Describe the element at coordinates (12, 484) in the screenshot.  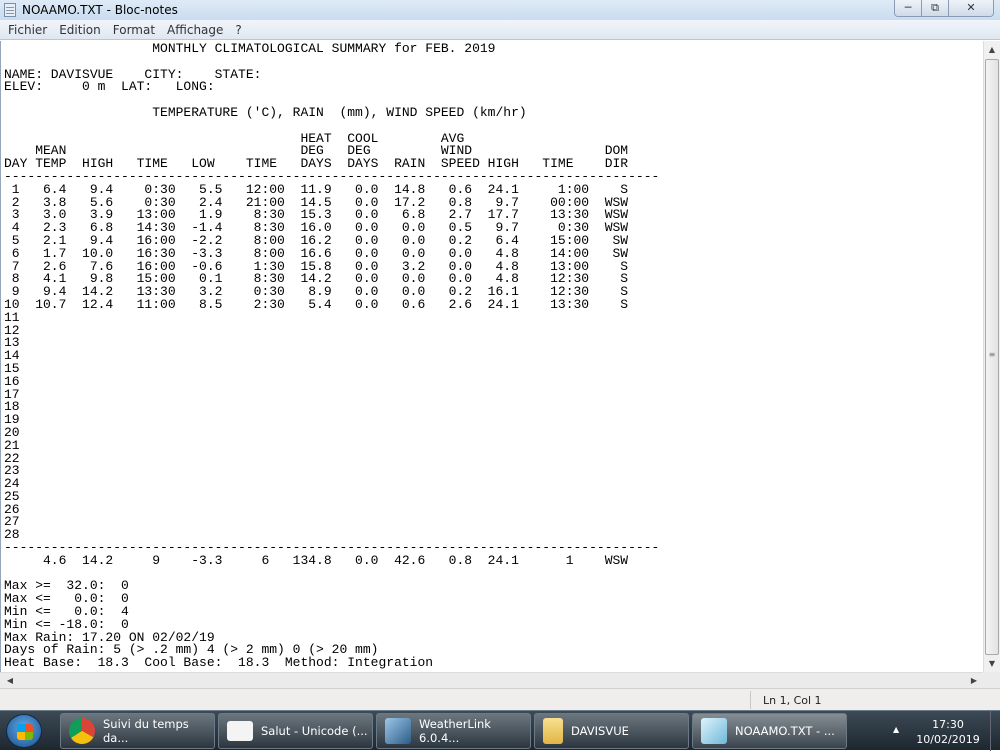
I see `table-row: 24` at that location.